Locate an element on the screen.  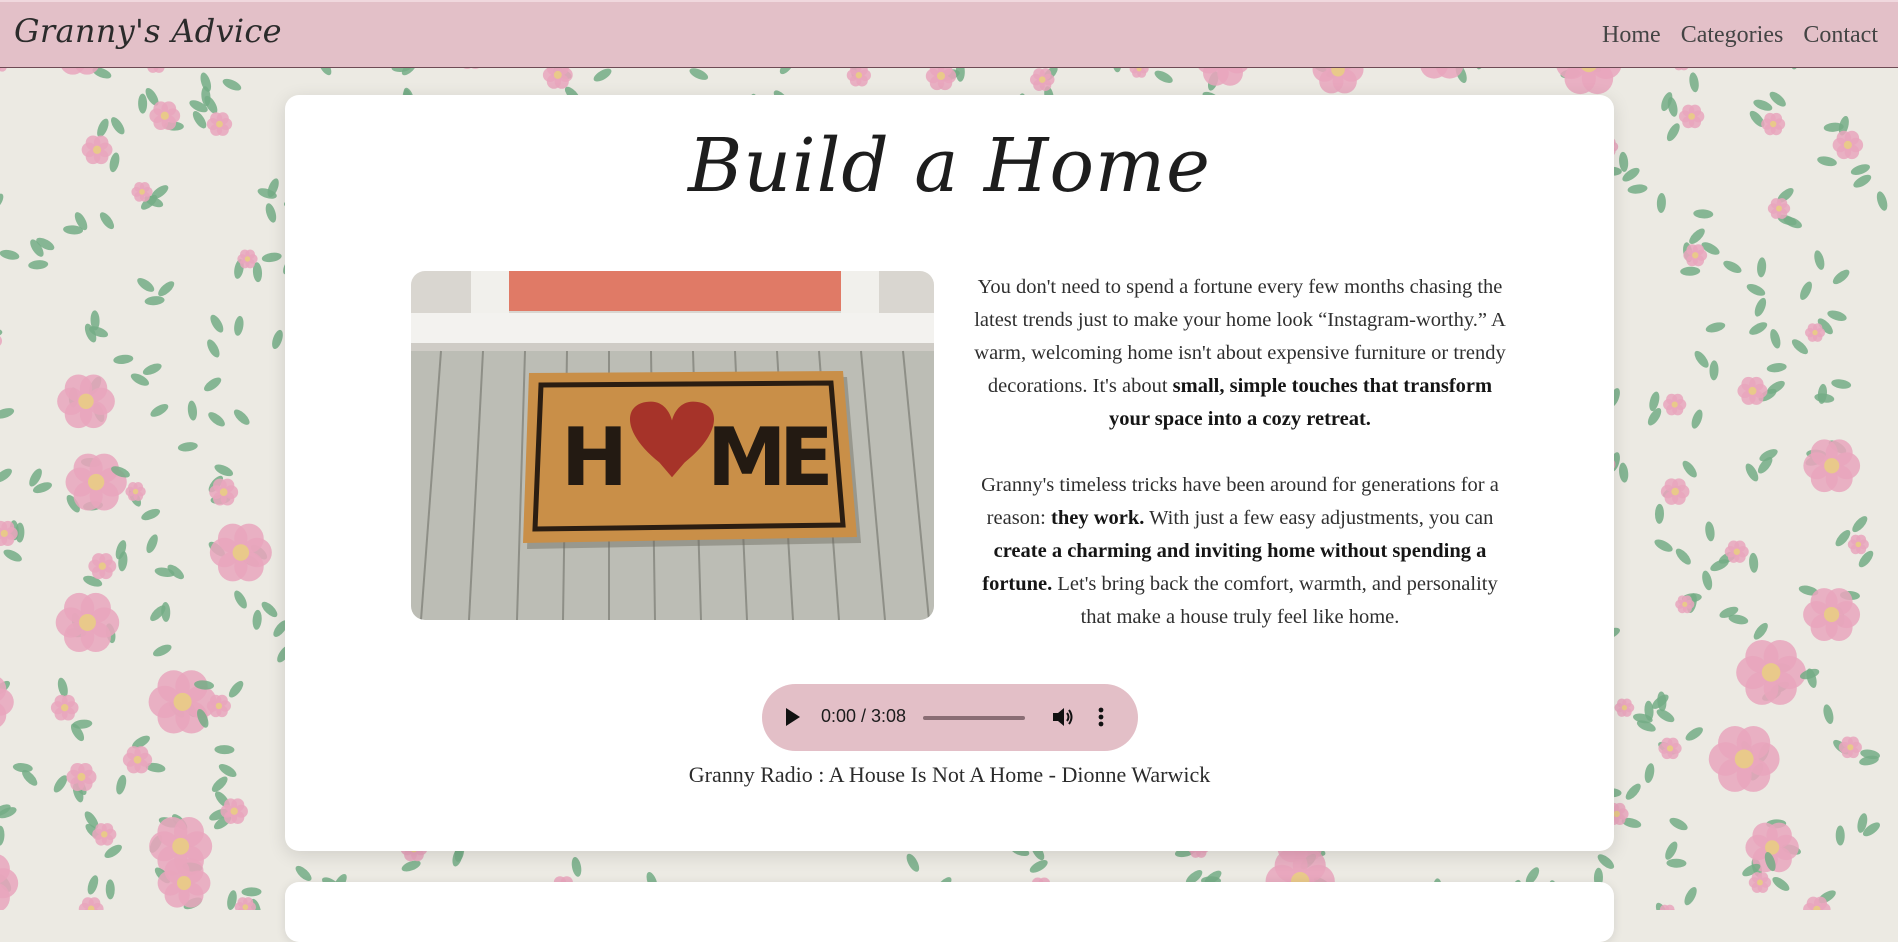
site-logo: Granny's Advice is located at coordinates (148, 31).